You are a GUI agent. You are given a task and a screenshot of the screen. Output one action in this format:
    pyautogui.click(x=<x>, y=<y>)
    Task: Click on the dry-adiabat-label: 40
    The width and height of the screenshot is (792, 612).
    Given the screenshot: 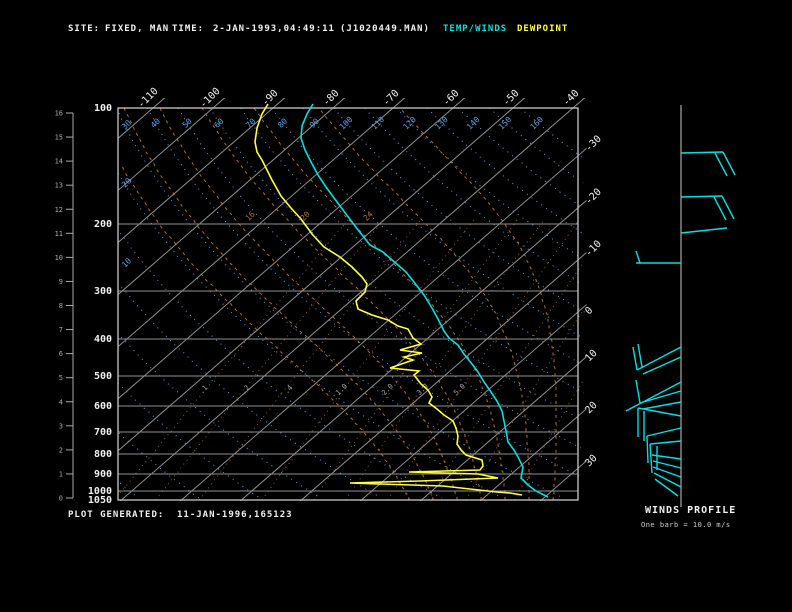 What is the action you would take?
    pyautogui.click(x=155, y=123)
    